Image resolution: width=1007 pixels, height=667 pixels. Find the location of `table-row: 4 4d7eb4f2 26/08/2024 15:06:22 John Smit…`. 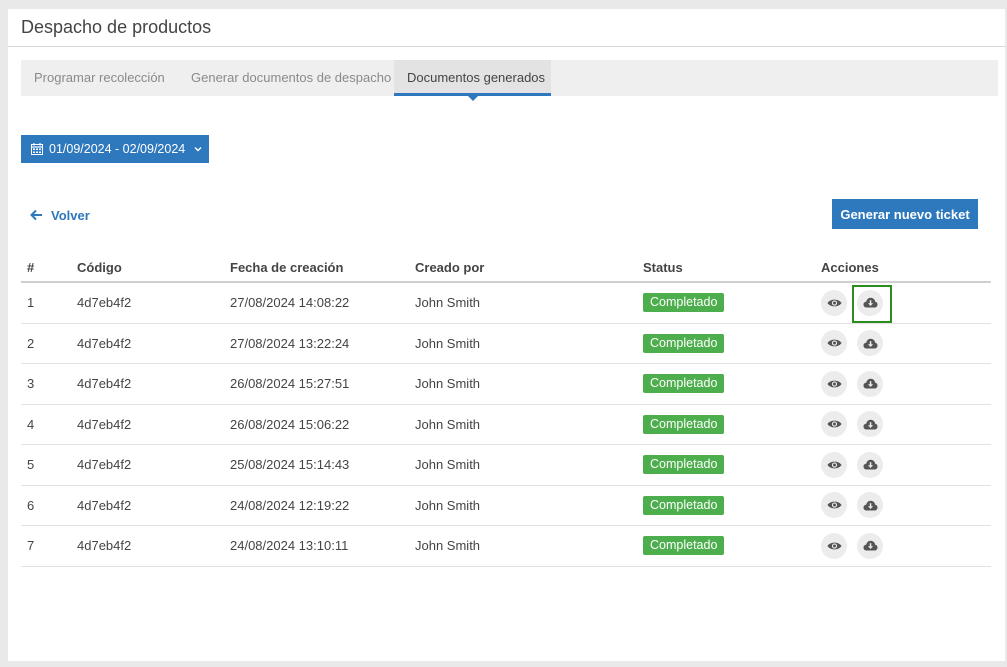

table-row: 4 4d7eb4f2 26/08/2024 15:06:22 John Smit… is located at coordinates (506, 425).